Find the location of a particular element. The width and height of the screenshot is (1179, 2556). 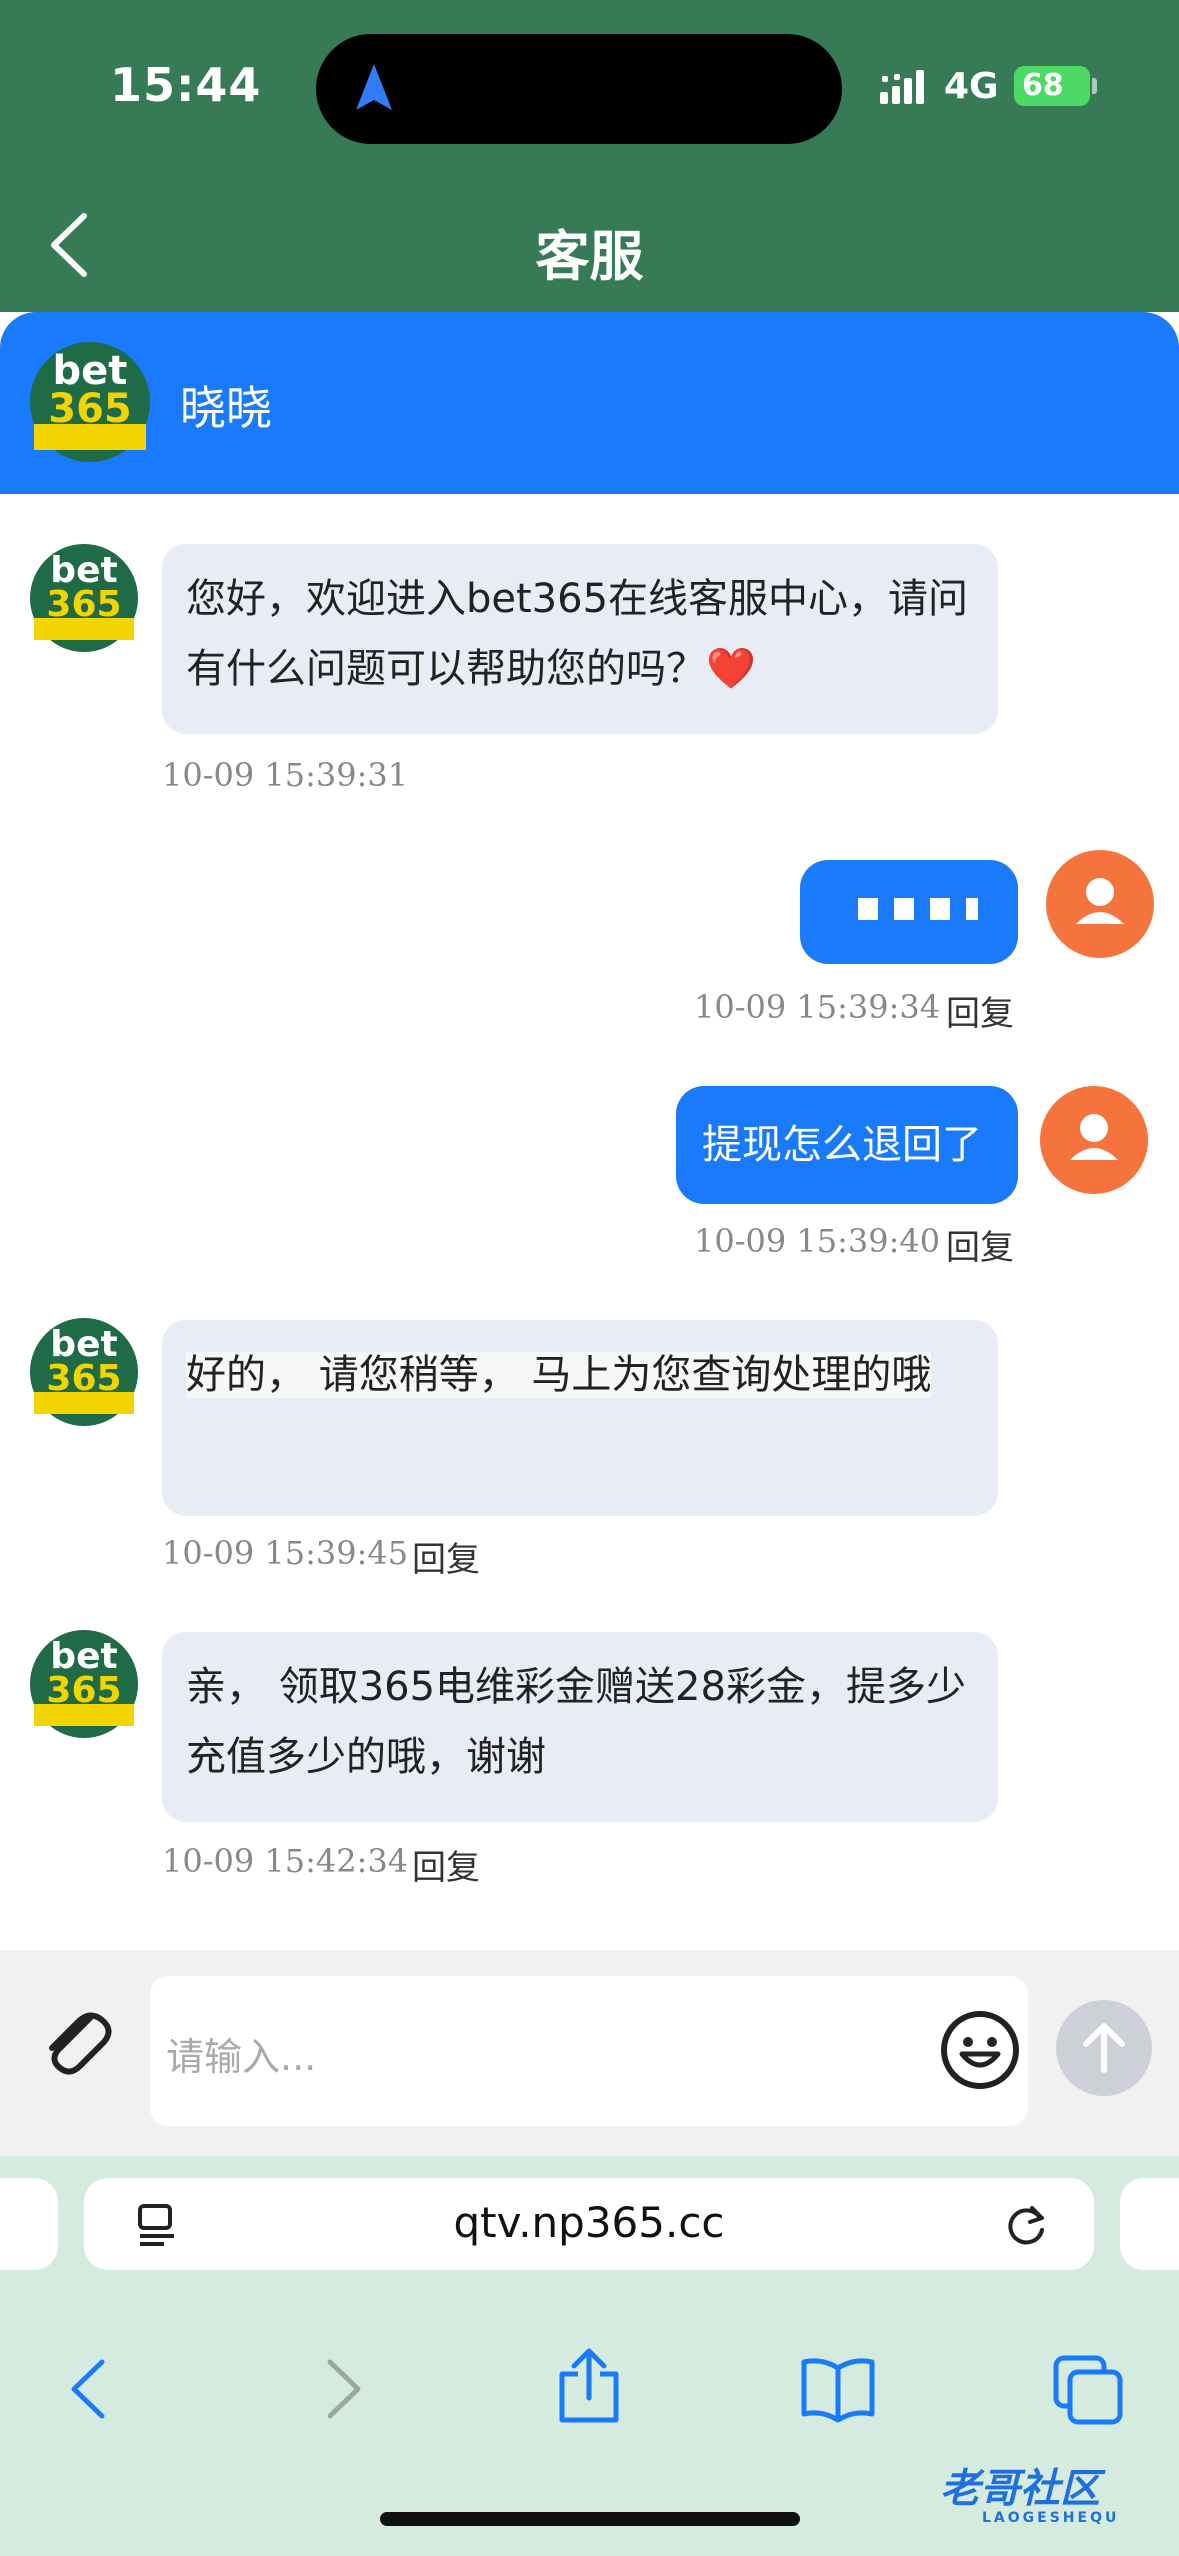

emoji-icon is located at coordinates (980, 2050).